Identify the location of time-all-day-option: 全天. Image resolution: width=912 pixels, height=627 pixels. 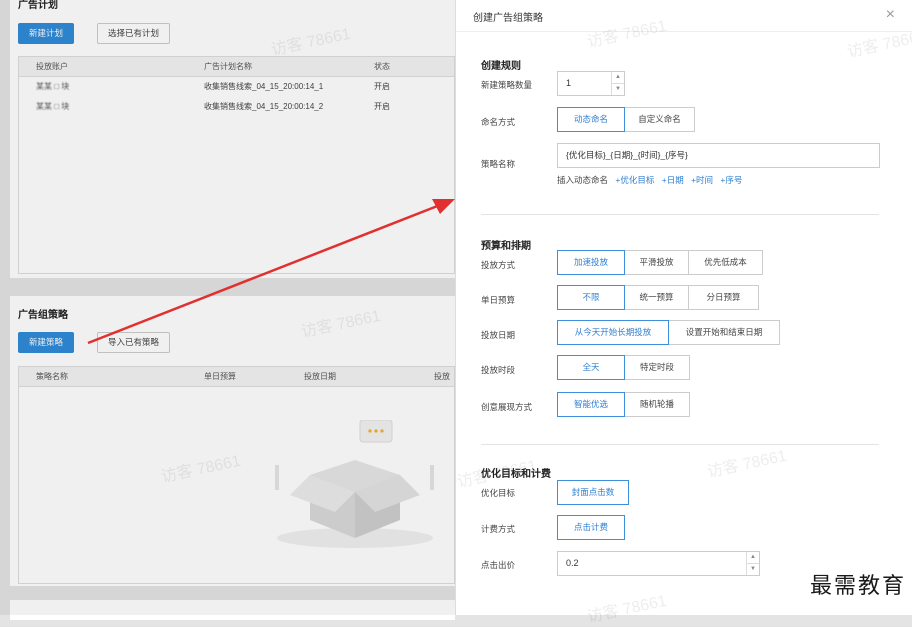
(591, 367).